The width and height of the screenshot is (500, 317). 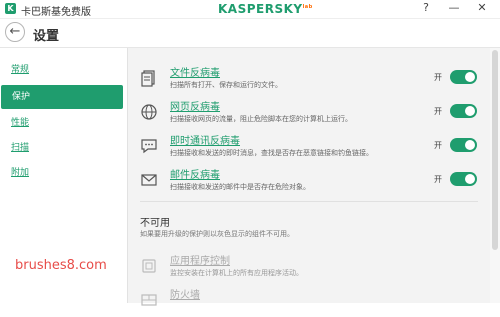 What do you see at coordinates (46, 36) in the screenshot?
I see `page-title: 设置` at bounding box center [46, 36].